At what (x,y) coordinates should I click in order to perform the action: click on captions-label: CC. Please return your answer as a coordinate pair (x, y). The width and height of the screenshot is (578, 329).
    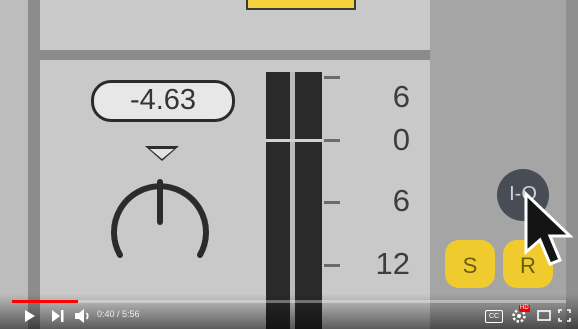
    Looking at the image, I should click on (494, 316).